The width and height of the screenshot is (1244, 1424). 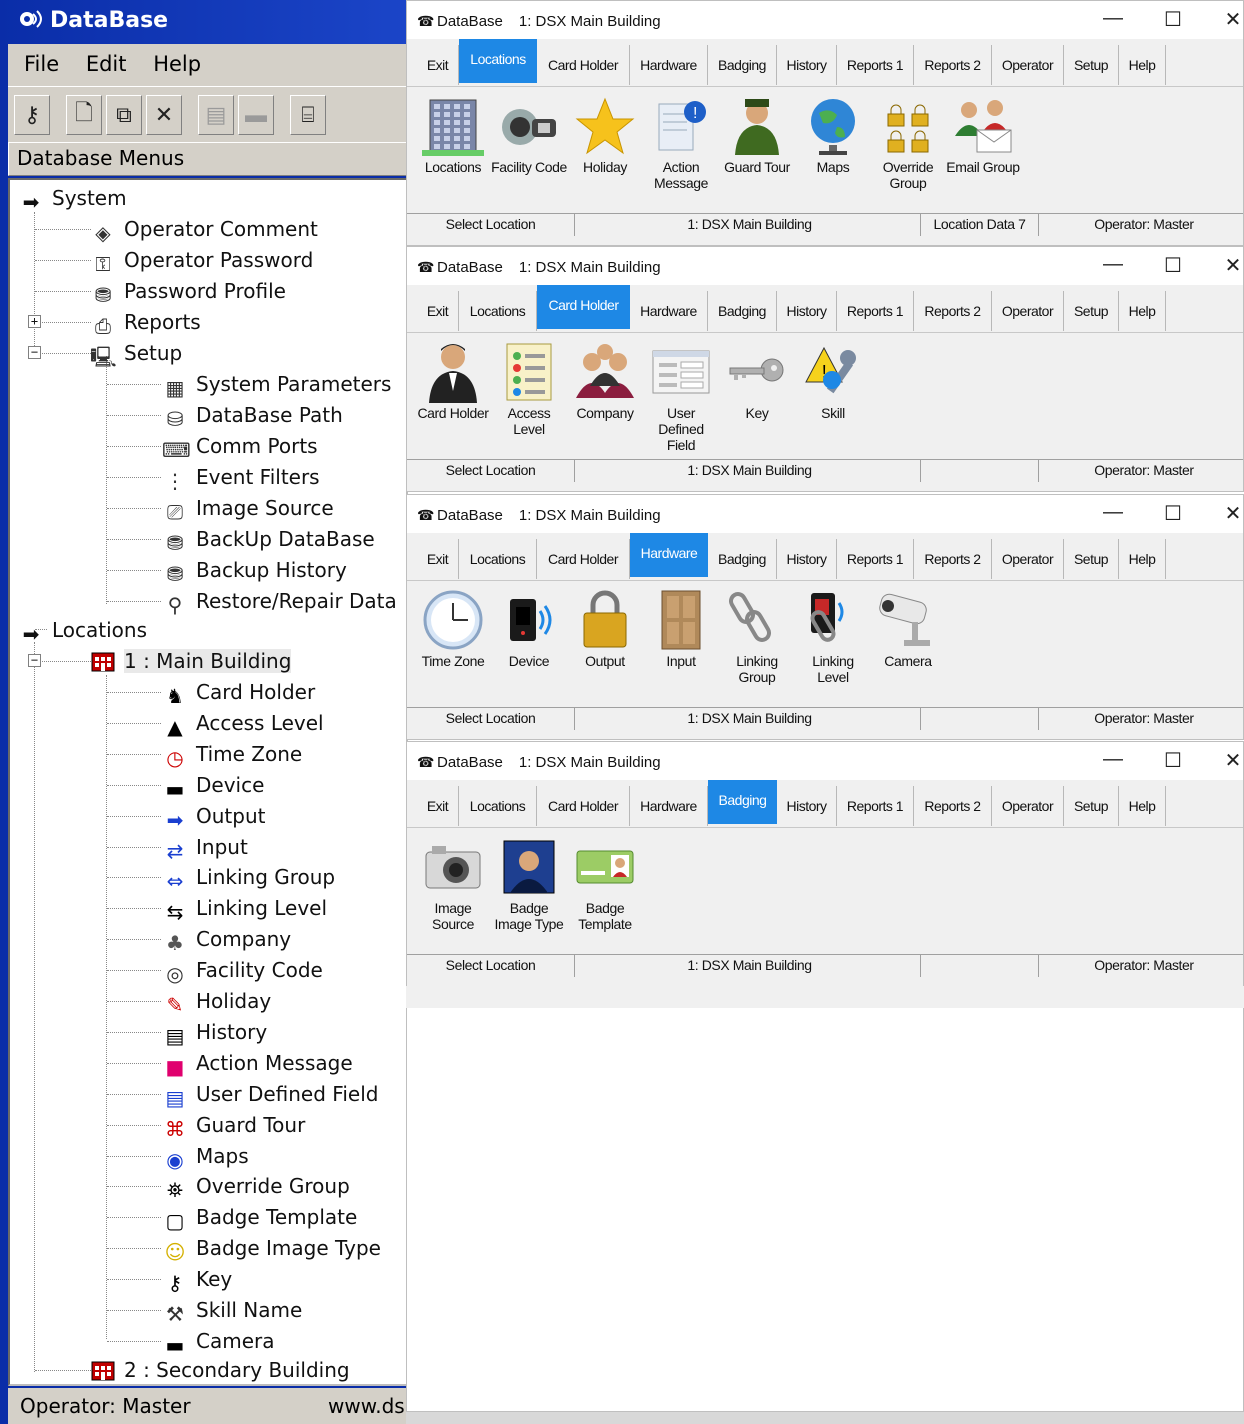 What do you see at coordinates (277, 385) in the screenshot?
I see `tree-item-system-parameters: ▦ System Parameters` at bounding box center [277, 385].